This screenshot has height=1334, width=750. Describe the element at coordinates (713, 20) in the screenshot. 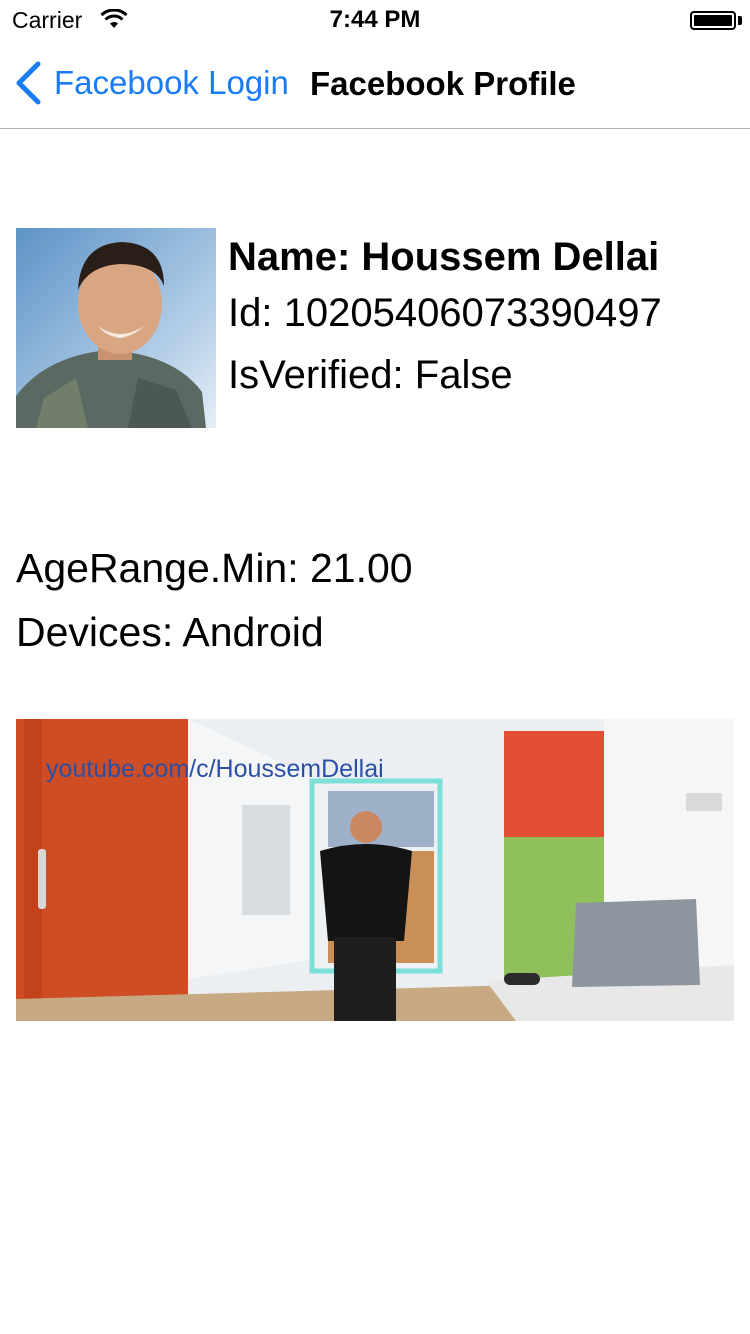

I see `battery-icon` at that location.